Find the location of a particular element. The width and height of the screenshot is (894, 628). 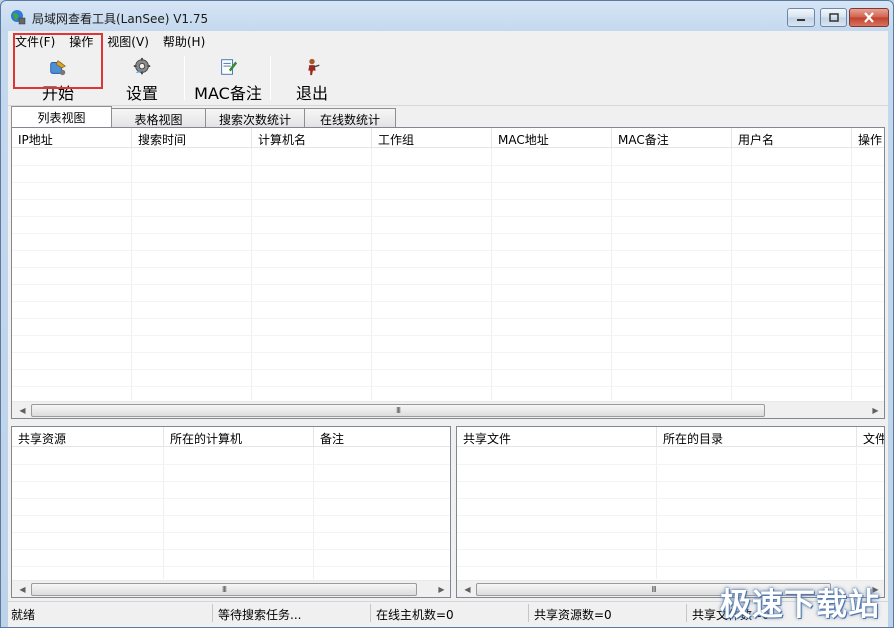

column-workgroup: 工作组 is located at coordinates (432, 138).